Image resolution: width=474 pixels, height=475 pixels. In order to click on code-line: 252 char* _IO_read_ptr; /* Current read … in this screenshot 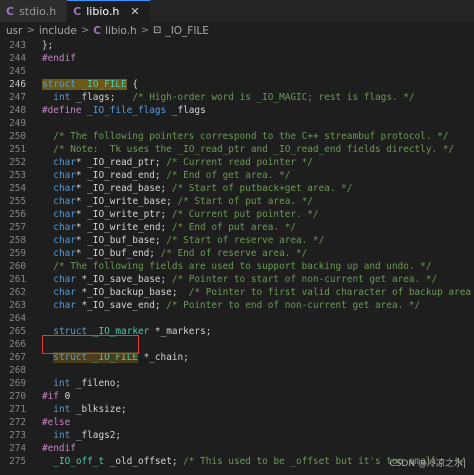, I will do `click(237, 162)`.